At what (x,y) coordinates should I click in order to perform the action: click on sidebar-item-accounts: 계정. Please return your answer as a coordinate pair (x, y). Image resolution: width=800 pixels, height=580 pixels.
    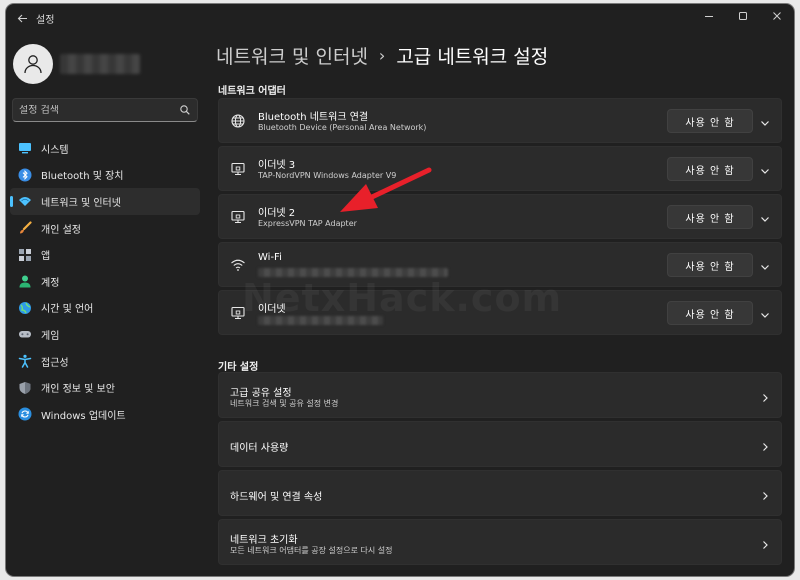
    Looking at the image, I should click on (105, 281).